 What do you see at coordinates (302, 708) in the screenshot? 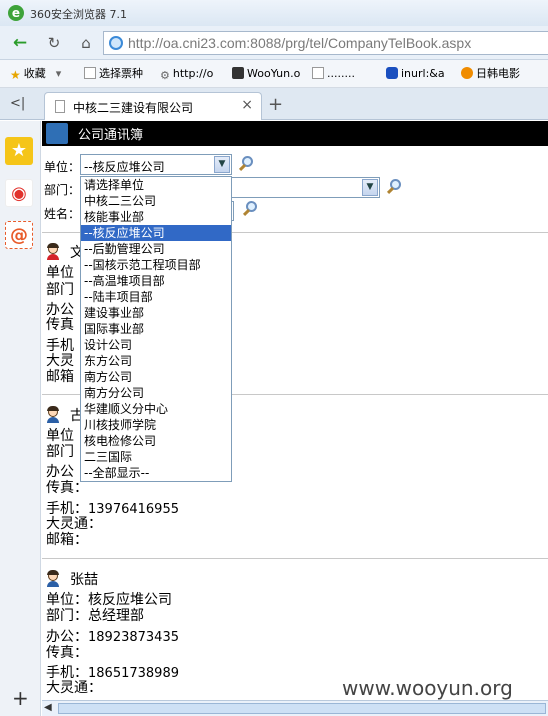
I see `scrollbar-thumb` at bounding box center [302, 708].